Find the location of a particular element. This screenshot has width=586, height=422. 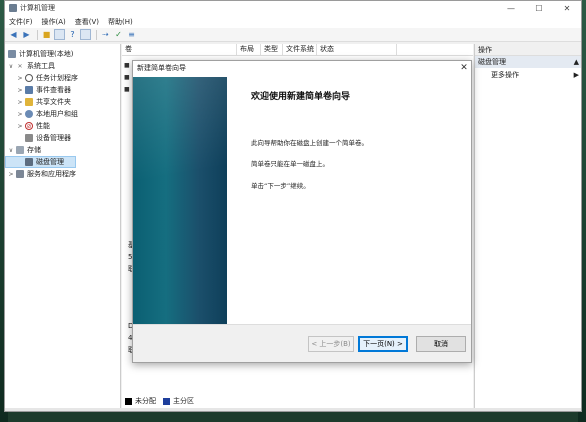

legend-swatch-primary is located at coordinates (166, 401).